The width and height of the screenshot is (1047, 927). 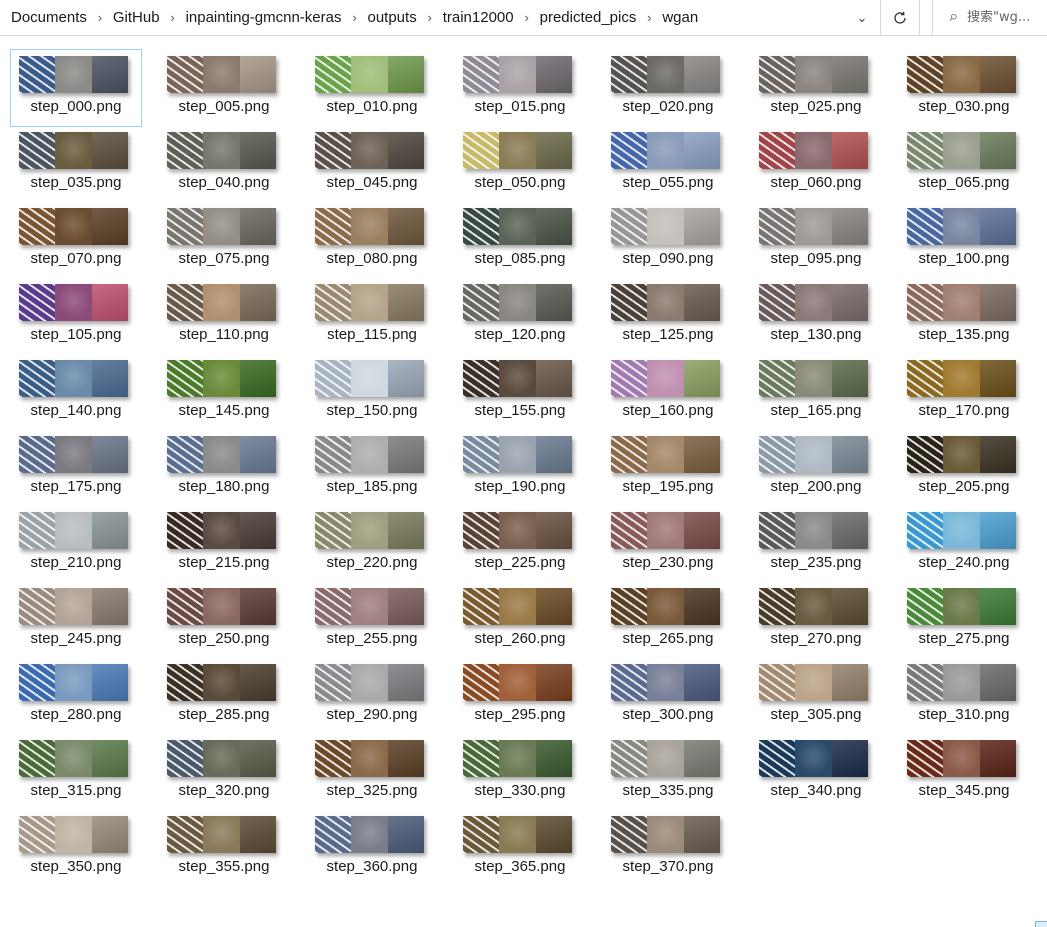 What do you see at coordinates (224, 772) in the screenshot?
I see `file-item: step_320.png` at bounding box center [224, 772].